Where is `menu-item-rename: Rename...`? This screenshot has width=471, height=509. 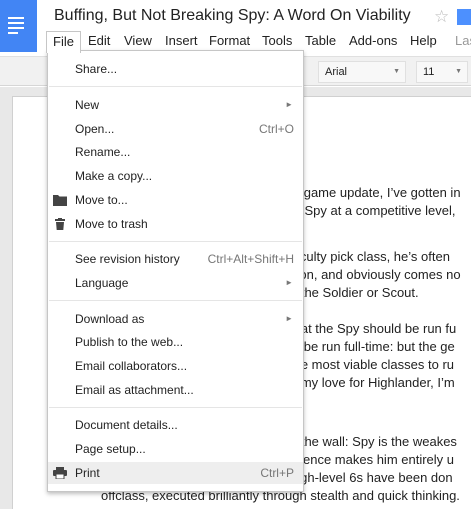 menu-item-rename: Rename... is located at coordinates (175, 152).